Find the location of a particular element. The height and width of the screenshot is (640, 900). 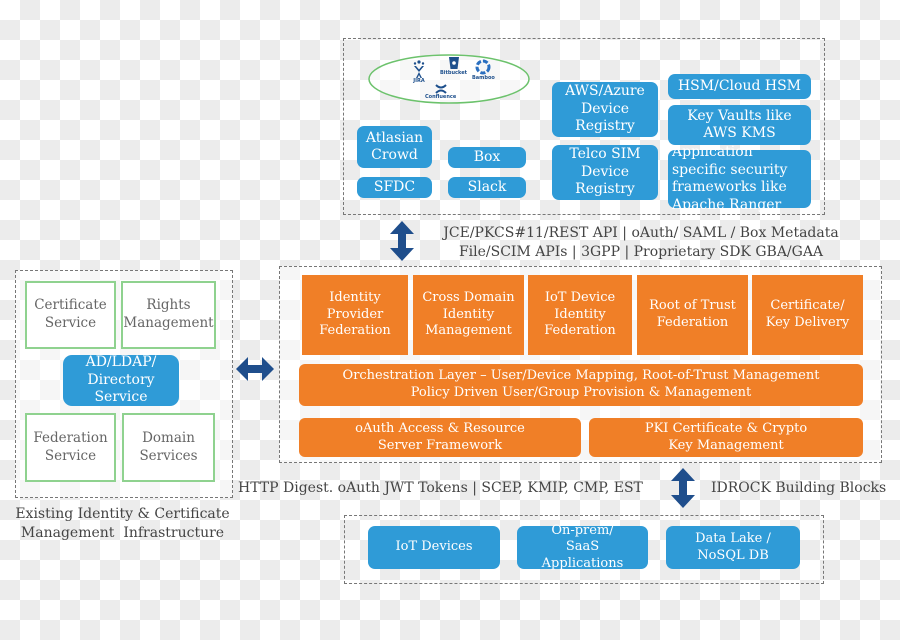

bitbucket-label: Bitbucket is located at coordinates (453, 73).